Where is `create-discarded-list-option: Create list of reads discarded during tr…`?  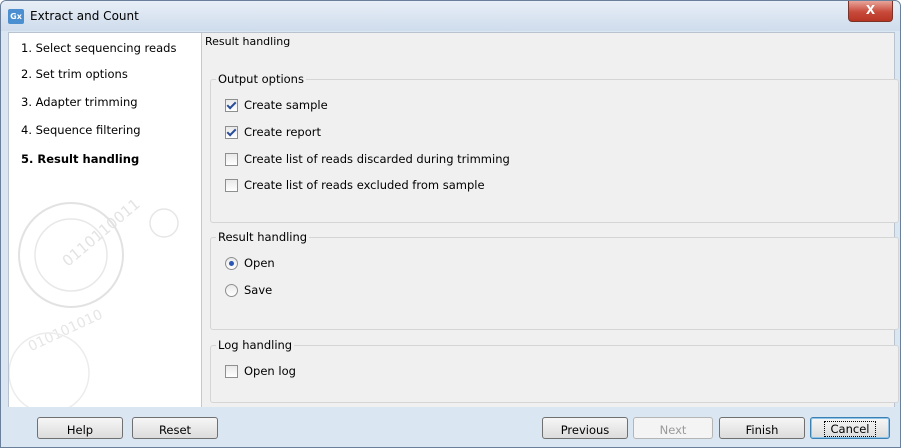
create-discarded-list-option: Create list of reads discarded during tr… is located at coordinates (367, 159).